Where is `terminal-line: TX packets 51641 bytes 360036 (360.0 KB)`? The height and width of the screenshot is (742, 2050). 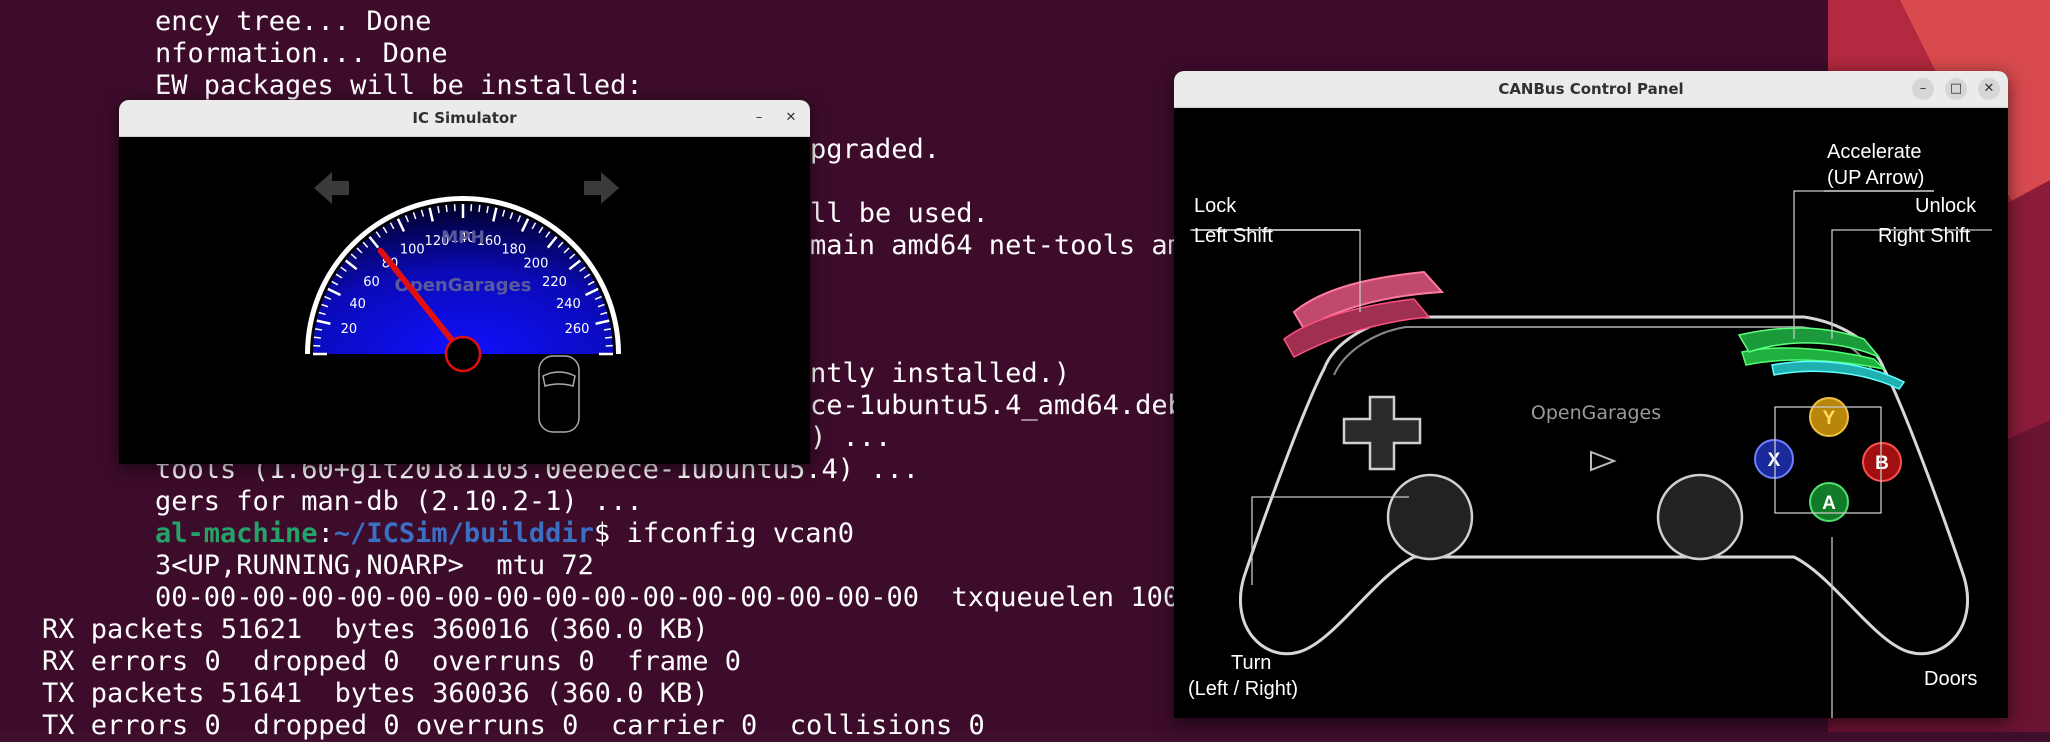 terminal-line: TX packets 51641 bytes 360036 (360.0 KB) is located at coordinates (375, 694).